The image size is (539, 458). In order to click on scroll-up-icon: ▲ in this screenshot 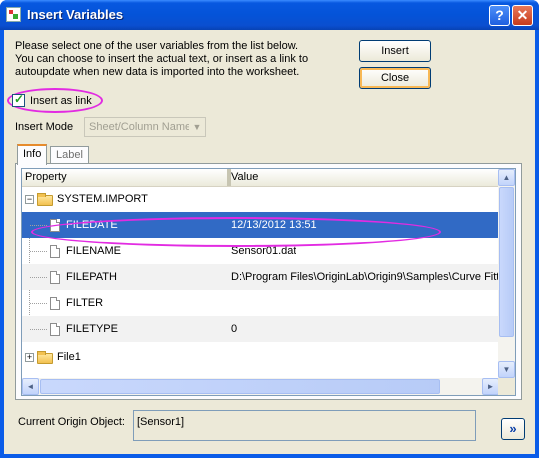, I will do `click(506, 177)`.